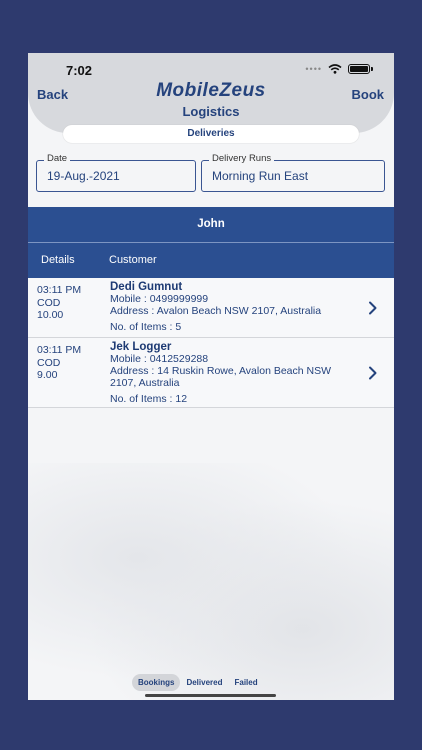  I want to click on status-icons: ••••, so click(339, 69).